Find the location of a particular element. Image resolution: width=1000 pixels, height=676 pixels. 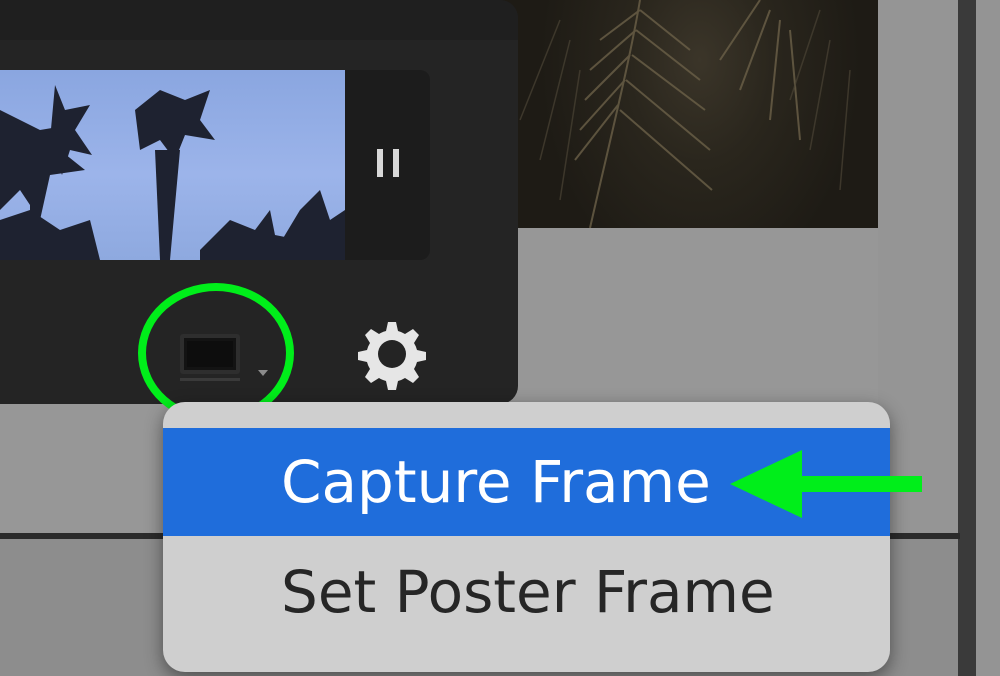

settings-button is located at coordinates (392, 354).